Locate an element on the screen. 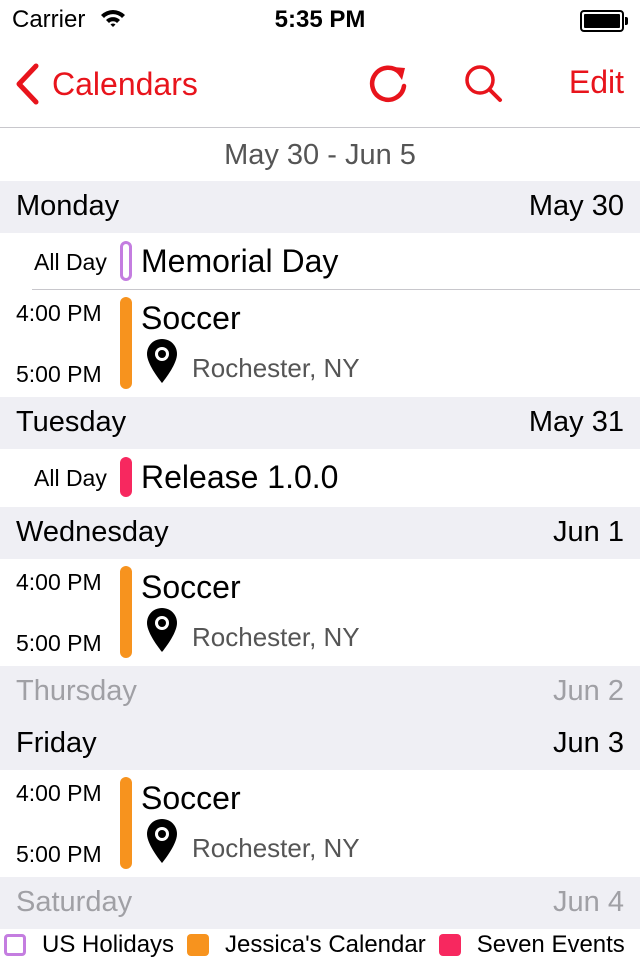 The width and height of the screenshot is (640, 960). legend-label: US Holidays is located at coordinates (108, 944).